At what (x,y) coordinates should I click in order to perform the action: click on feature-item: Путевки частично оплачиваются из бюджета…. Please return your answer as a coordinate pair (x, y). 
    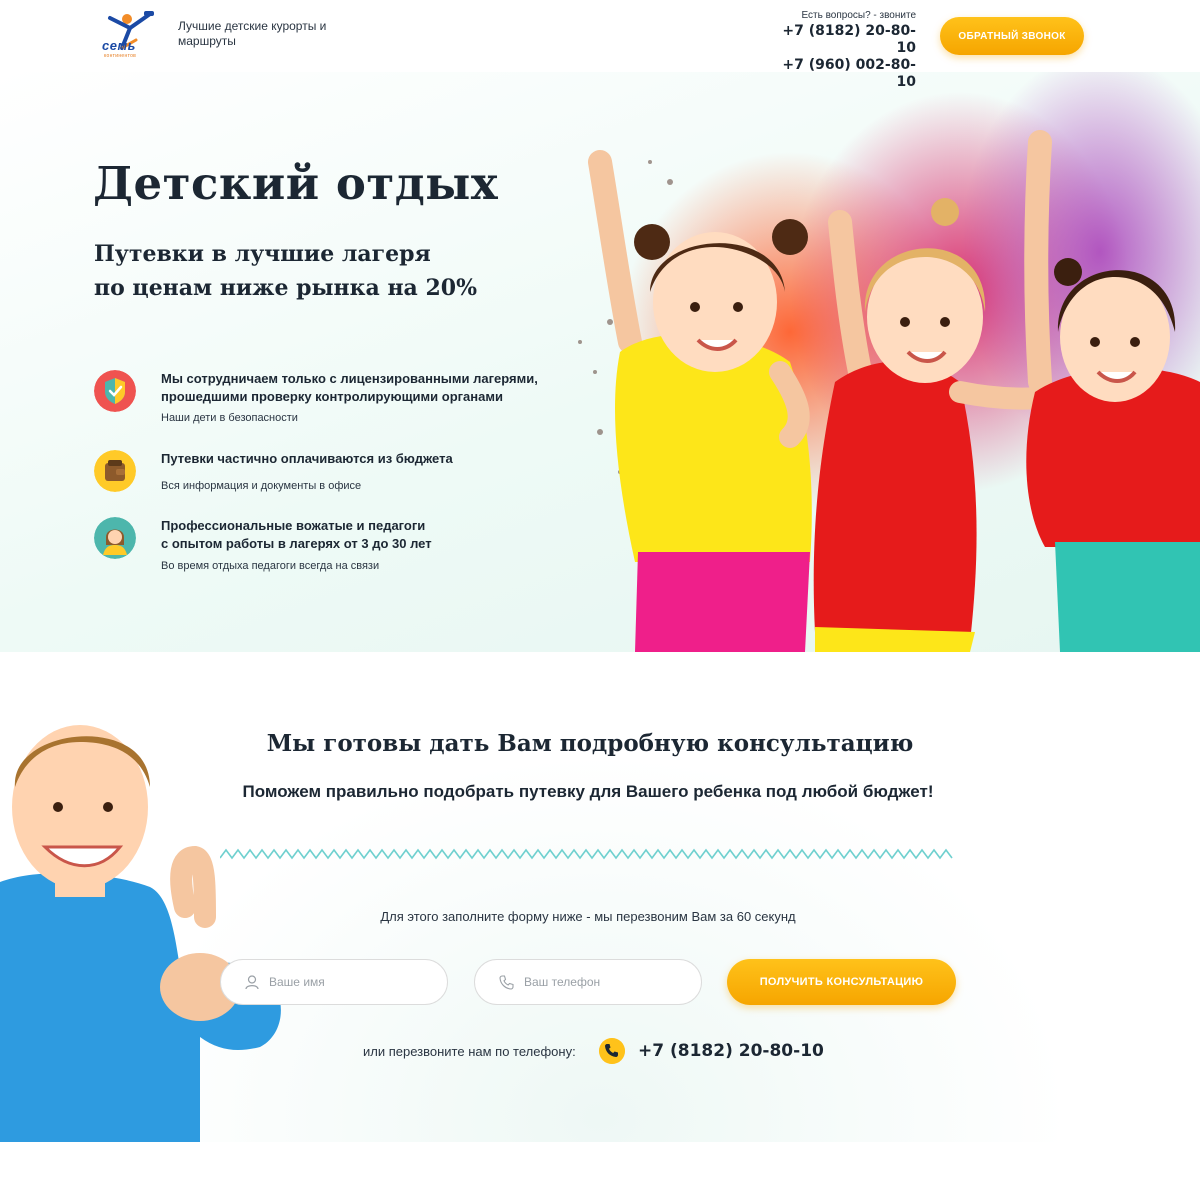
    Looking at the image, I should click on (334, 472).